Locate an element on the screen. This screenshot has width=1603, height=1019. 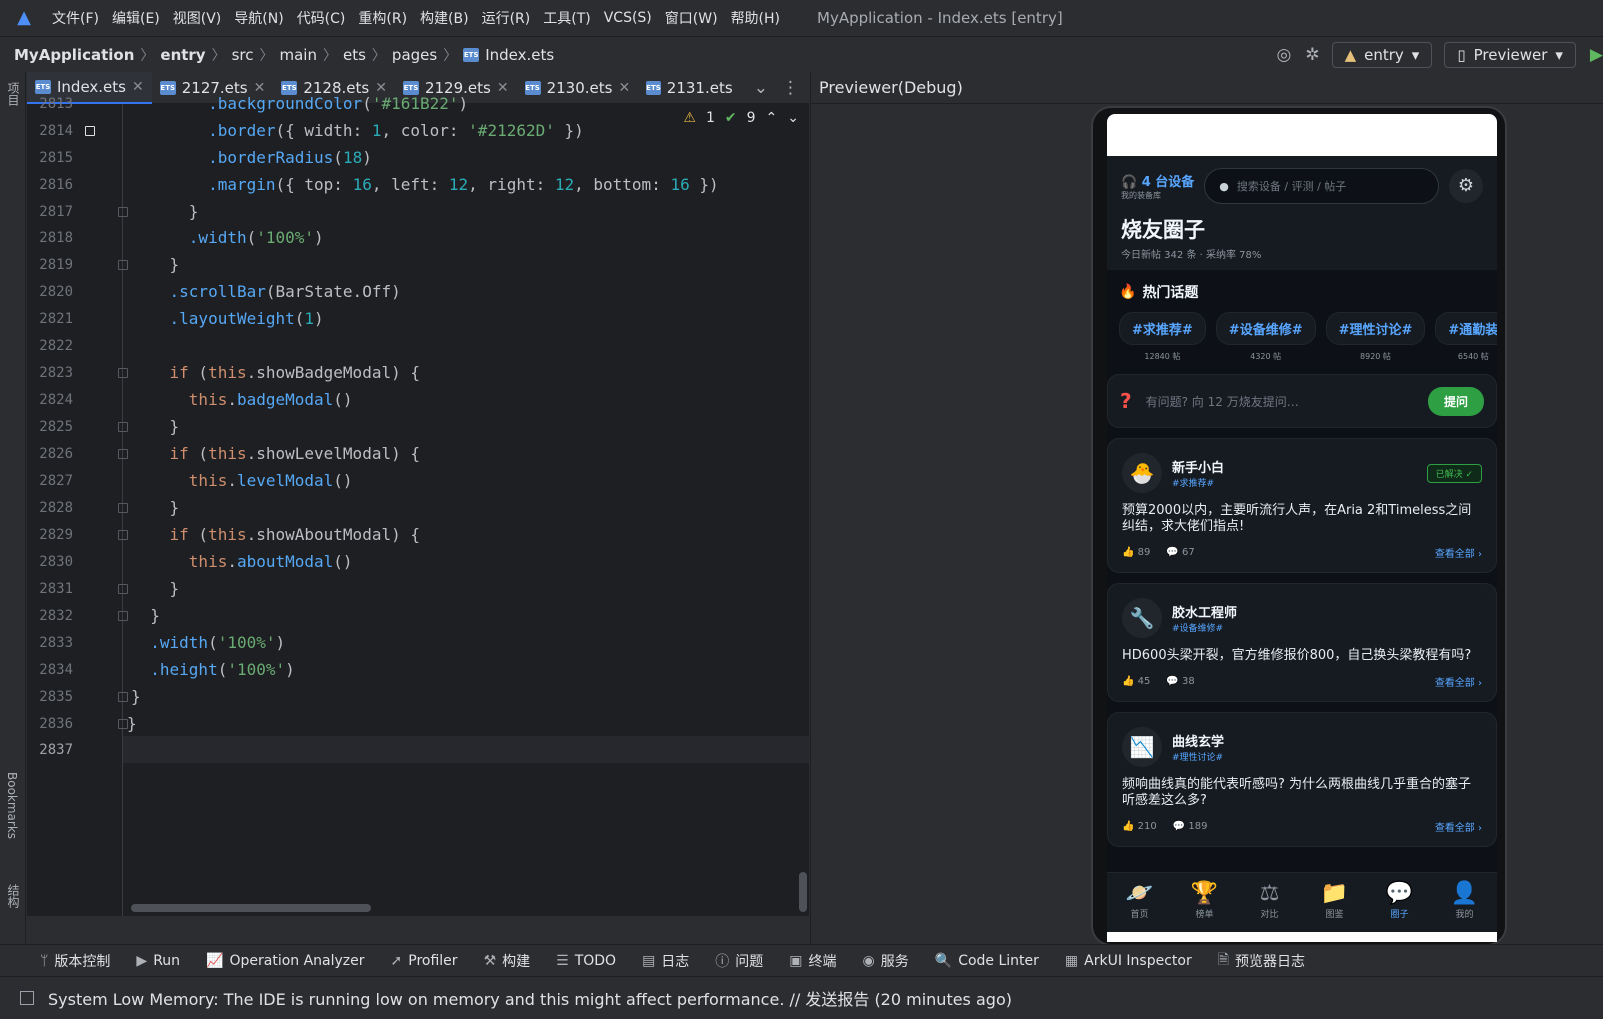
run-icon: ▶ is located at coordinates (1596, 55).